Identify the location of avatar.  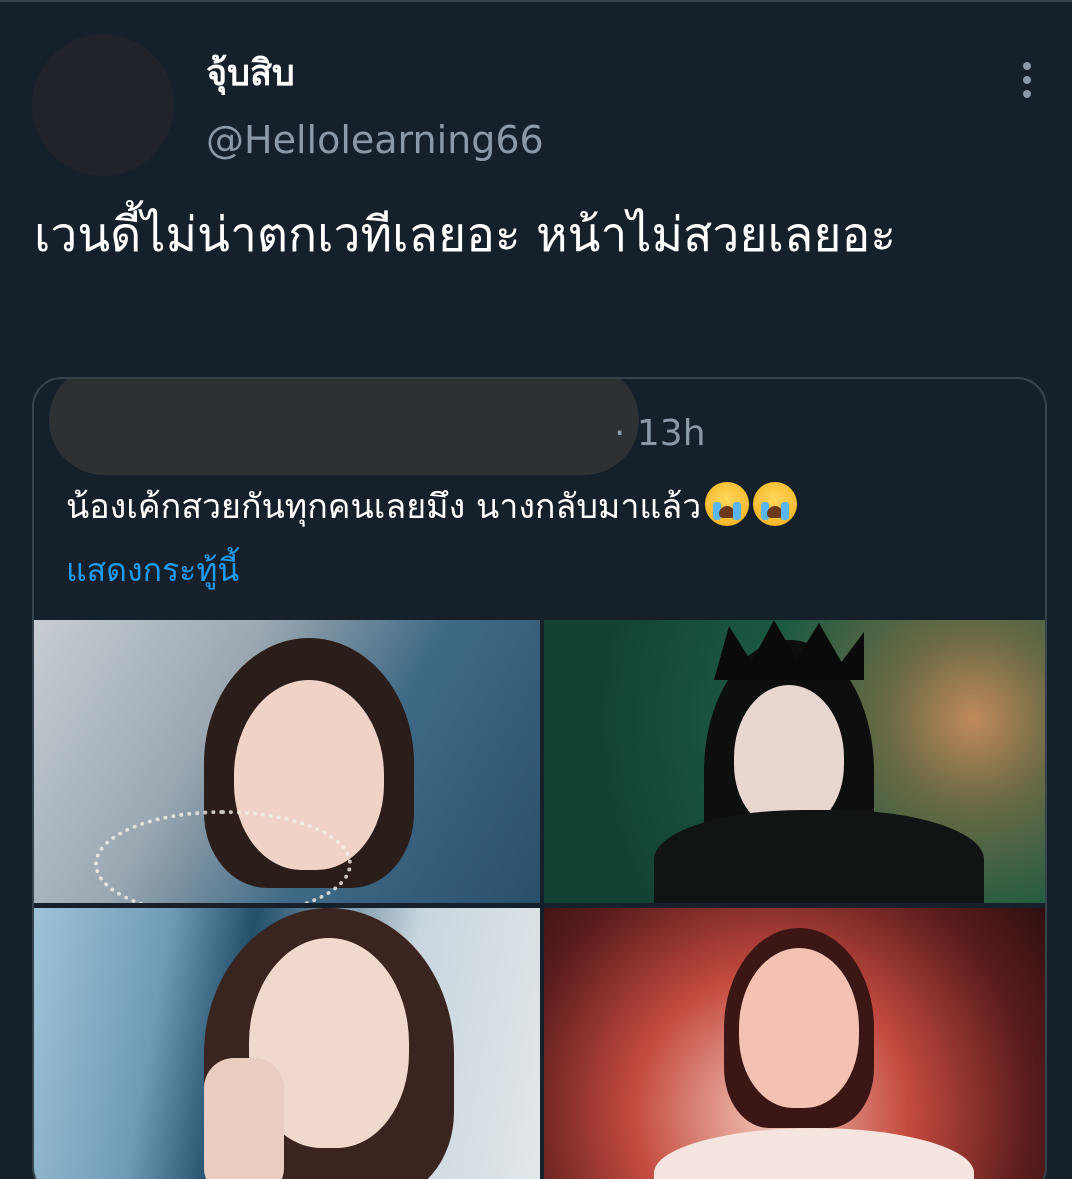
(103, 105).